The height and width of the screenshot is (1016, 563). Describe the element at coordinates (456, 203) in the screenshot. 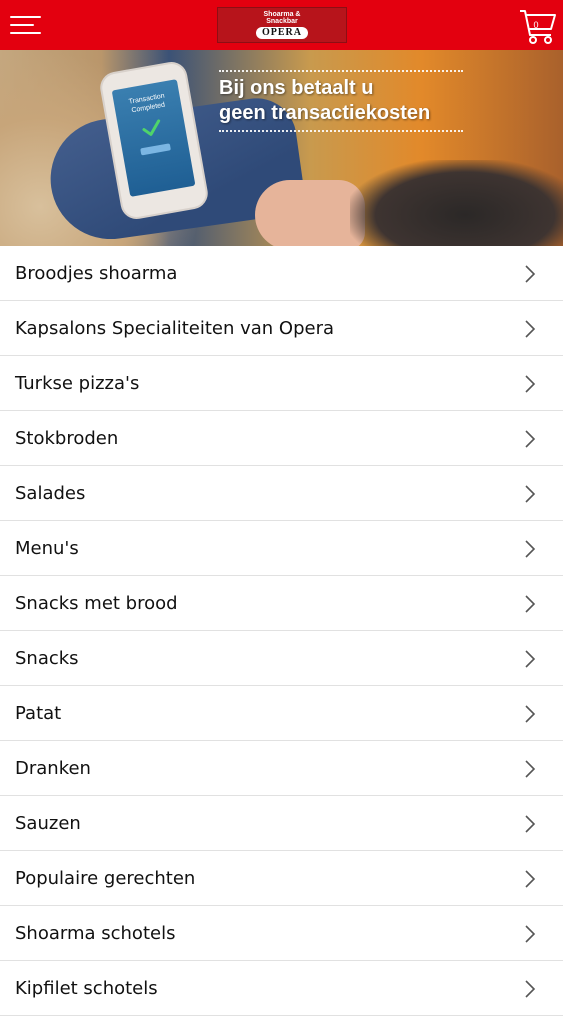

I see `banner-background-person` at that location.